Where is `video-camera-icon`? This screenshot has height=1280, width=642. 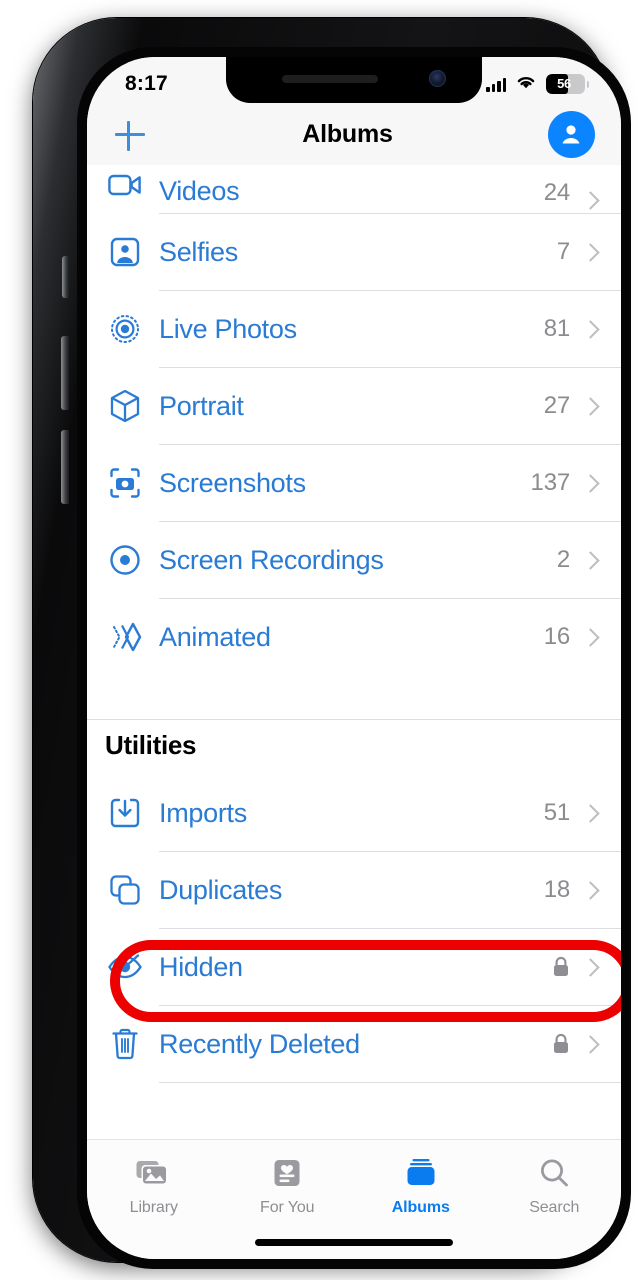 video-camera-icon is located at coordinates (125, 186).